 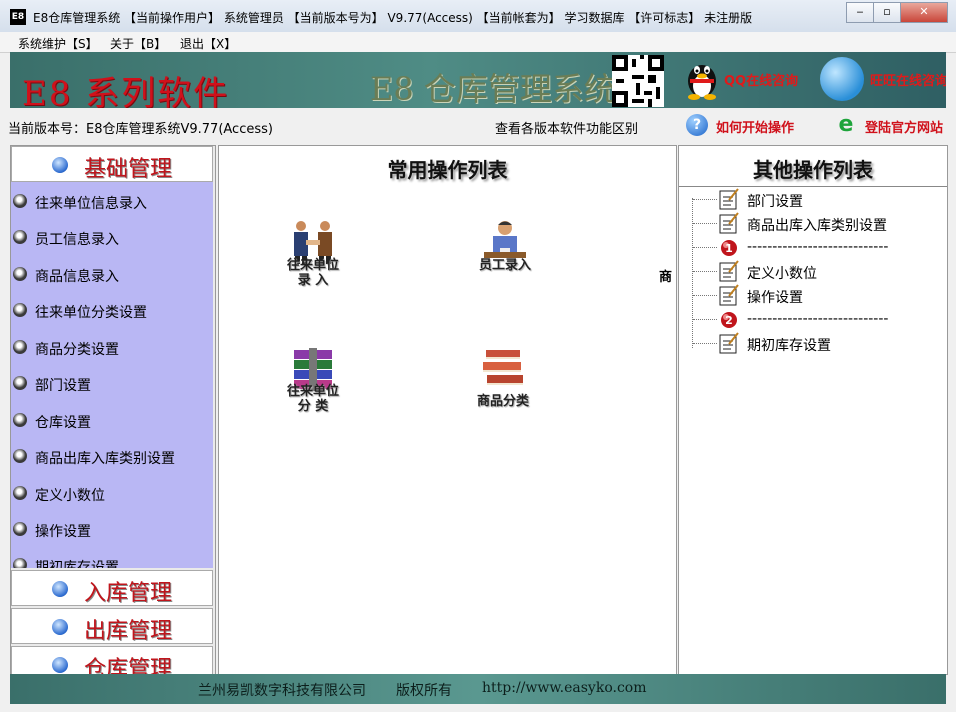 What do you see at coordinates (108, 384) in the screenshot?
I see `nav-item-department: 部门设置` at bounding box center [108, 384].